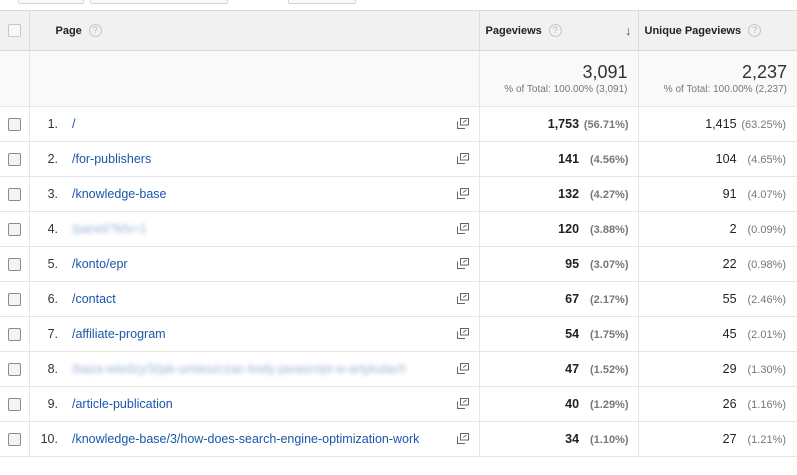  I want to click on pageviews-percent: (1.75%), so click(609, 335).